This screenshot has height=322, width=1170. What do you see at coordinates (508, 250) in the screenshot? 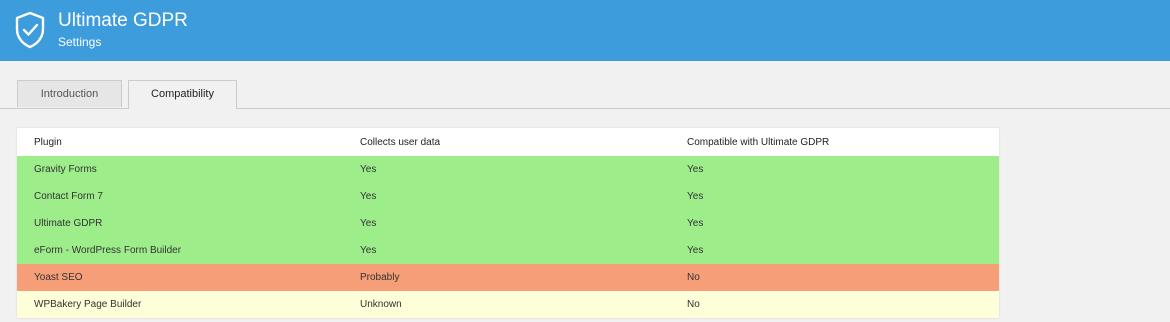
I see `table-row: eForm - WordPress Form Builder Yes Yes` at bounding box center [508, 250].